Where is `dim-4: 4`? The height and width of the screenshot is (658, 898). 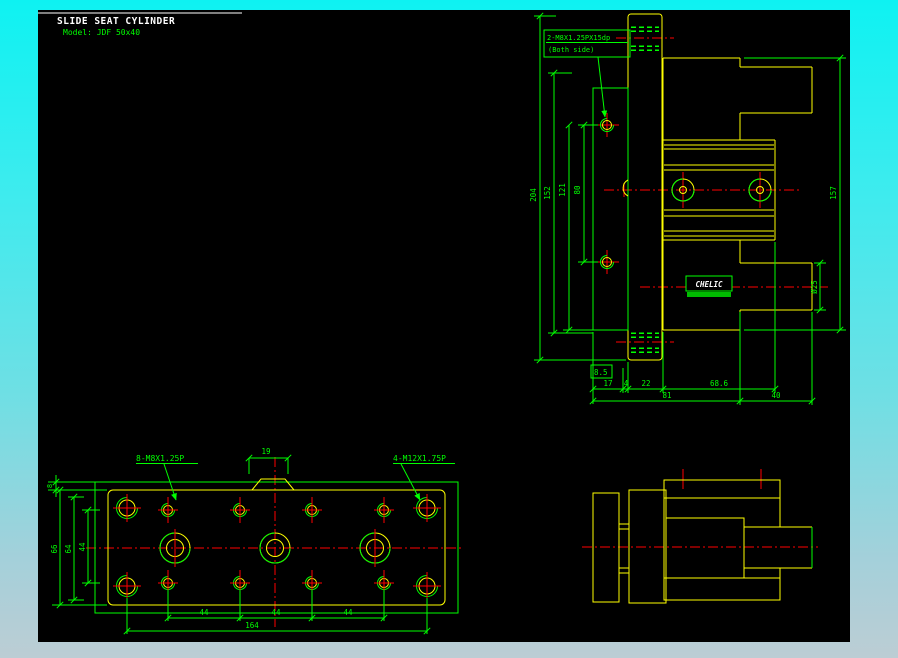
dim-4: 4 is located at coordinates (626, 383).